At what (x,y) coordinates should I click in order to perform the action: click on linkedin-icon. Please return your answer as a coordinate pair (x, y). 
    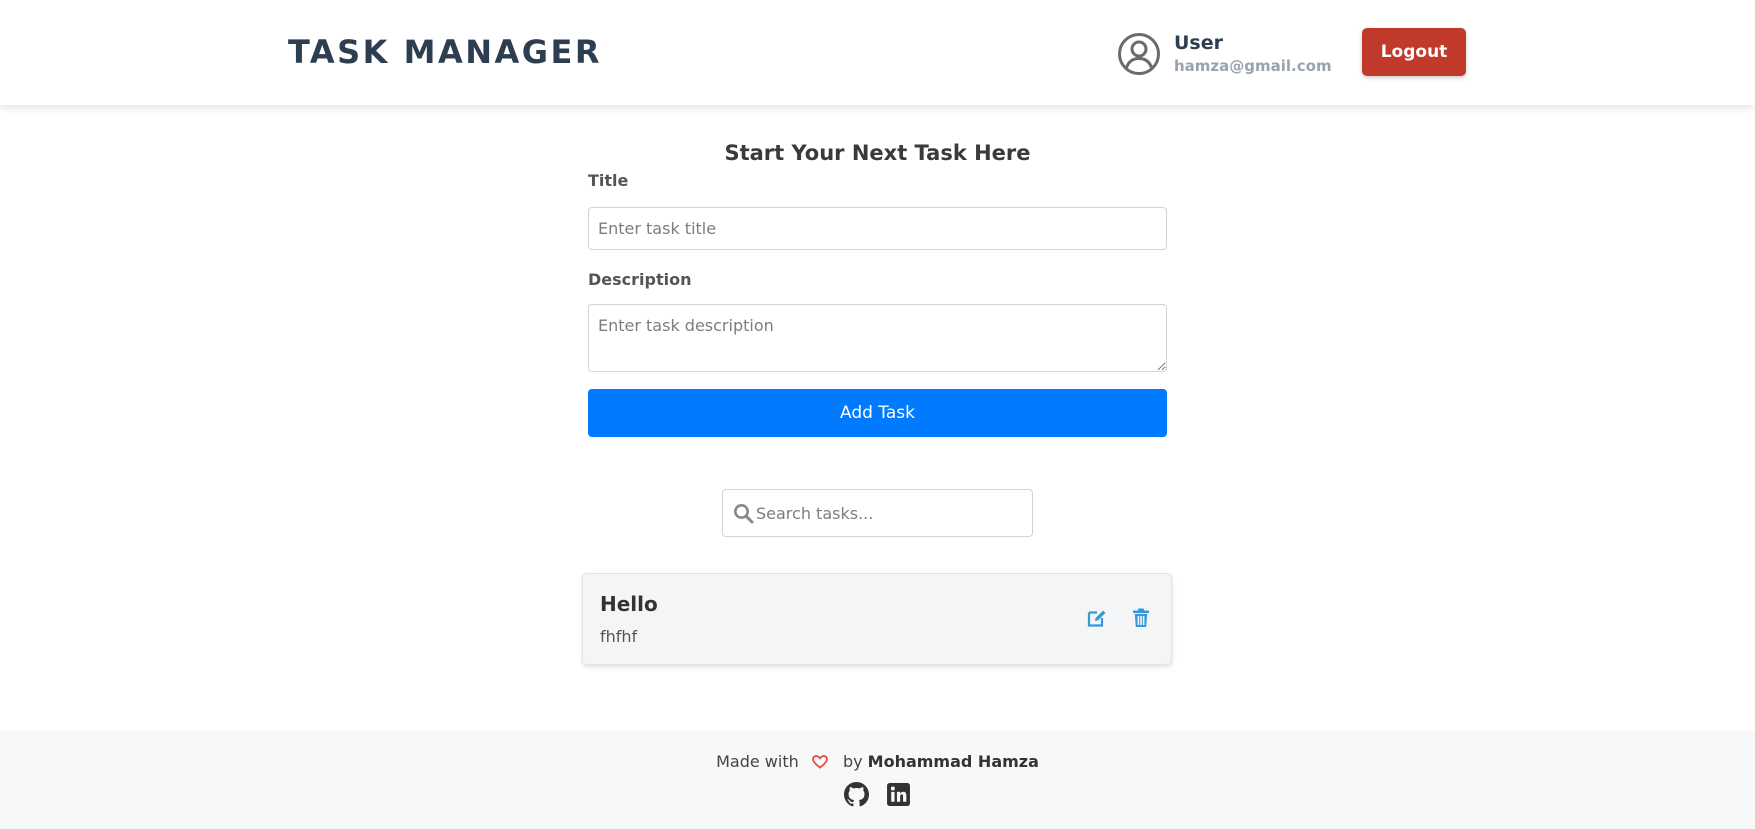
    Looking at the image, I should click on (898, 794).